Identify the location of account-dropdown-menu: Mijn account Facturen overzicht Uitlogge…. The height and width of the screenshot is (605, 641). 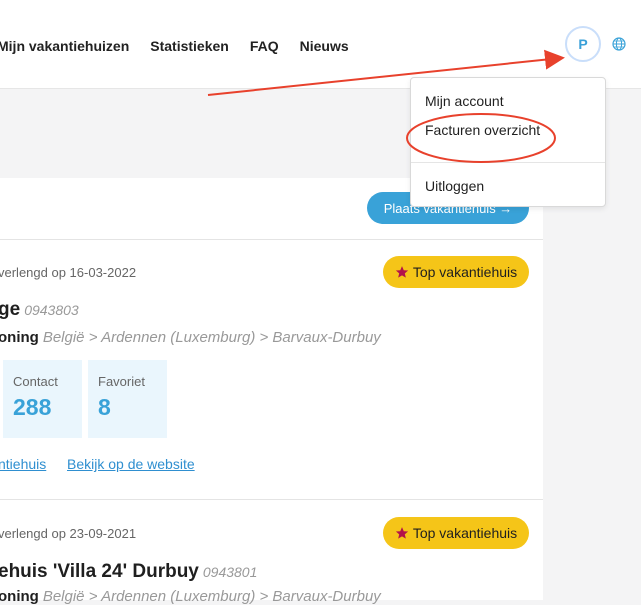
(508, 142).